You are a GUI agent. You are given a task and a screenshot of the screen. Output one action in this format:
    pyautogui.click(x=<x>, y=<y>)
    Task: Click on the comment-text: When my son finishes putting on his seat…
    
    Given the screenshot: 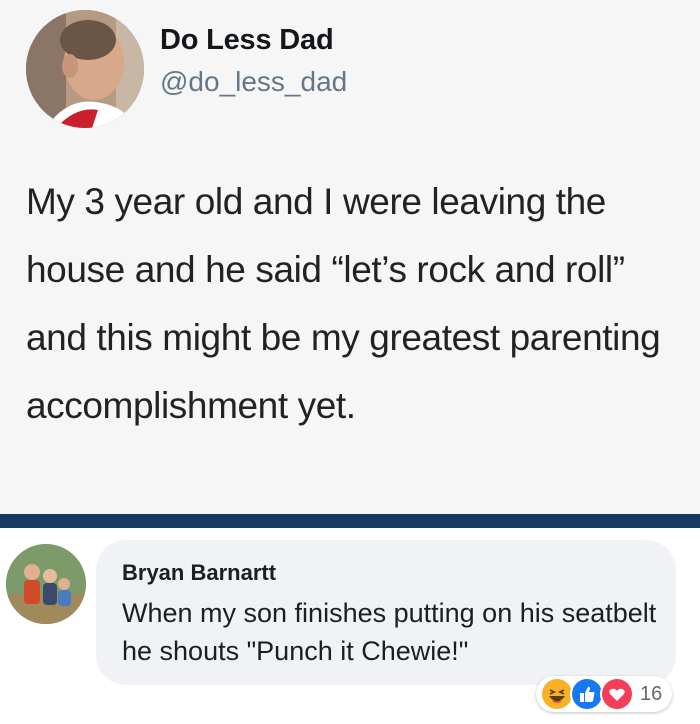 What is the action you would take?
    pyautogui.click(x=389, y=632)
    